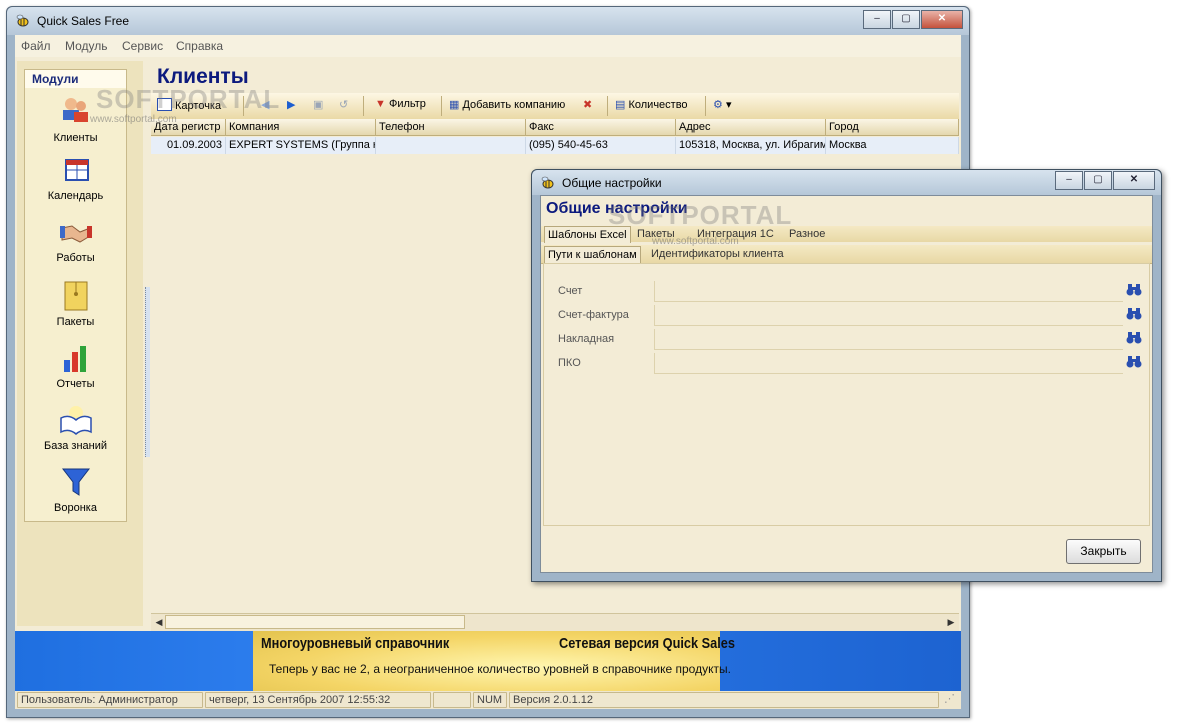 The width and height of the screenshot is (1177, 726). What do you see at coordinates (75, 428) in the screenshot?
I see `module-knowledge-base: База знаний` at bounding box center [75, 428].